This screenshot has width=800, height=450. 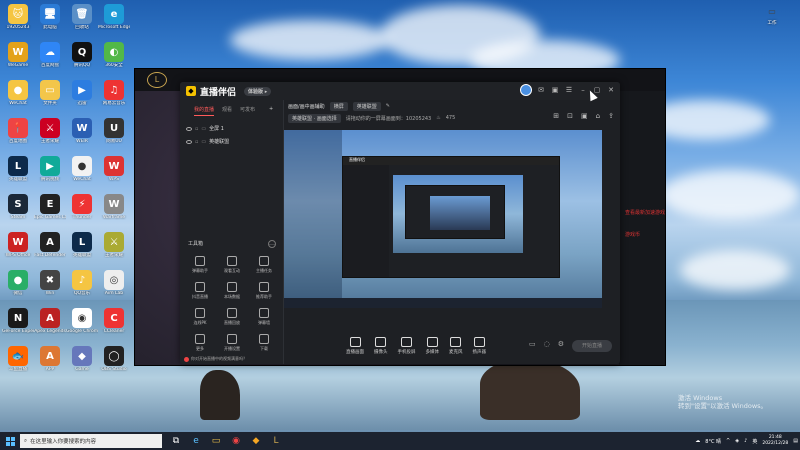 What do you see at coordinates (555, 90) in the screenshot?
I see `gift-icon: ▣` at bounding box center [555, 90].